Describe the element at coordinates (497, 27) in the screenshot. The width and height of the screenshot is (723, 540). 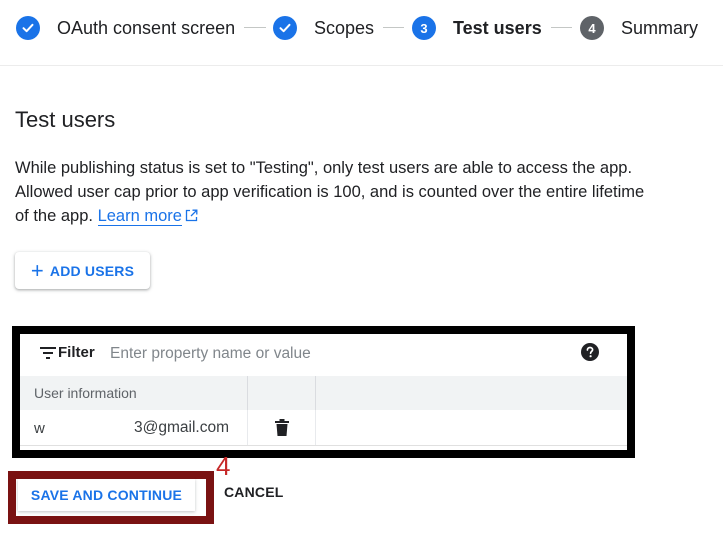
I see `step-label: Test users` at that location.